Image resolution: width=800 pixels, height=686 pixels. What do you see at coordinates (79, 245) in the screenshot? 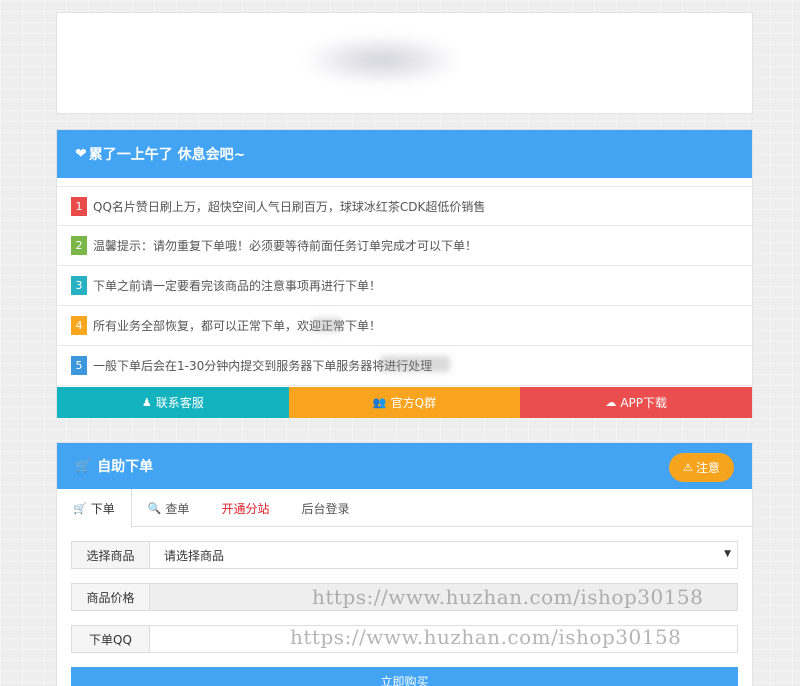
I see `item-number: 2` at bounding box center [79, 245].